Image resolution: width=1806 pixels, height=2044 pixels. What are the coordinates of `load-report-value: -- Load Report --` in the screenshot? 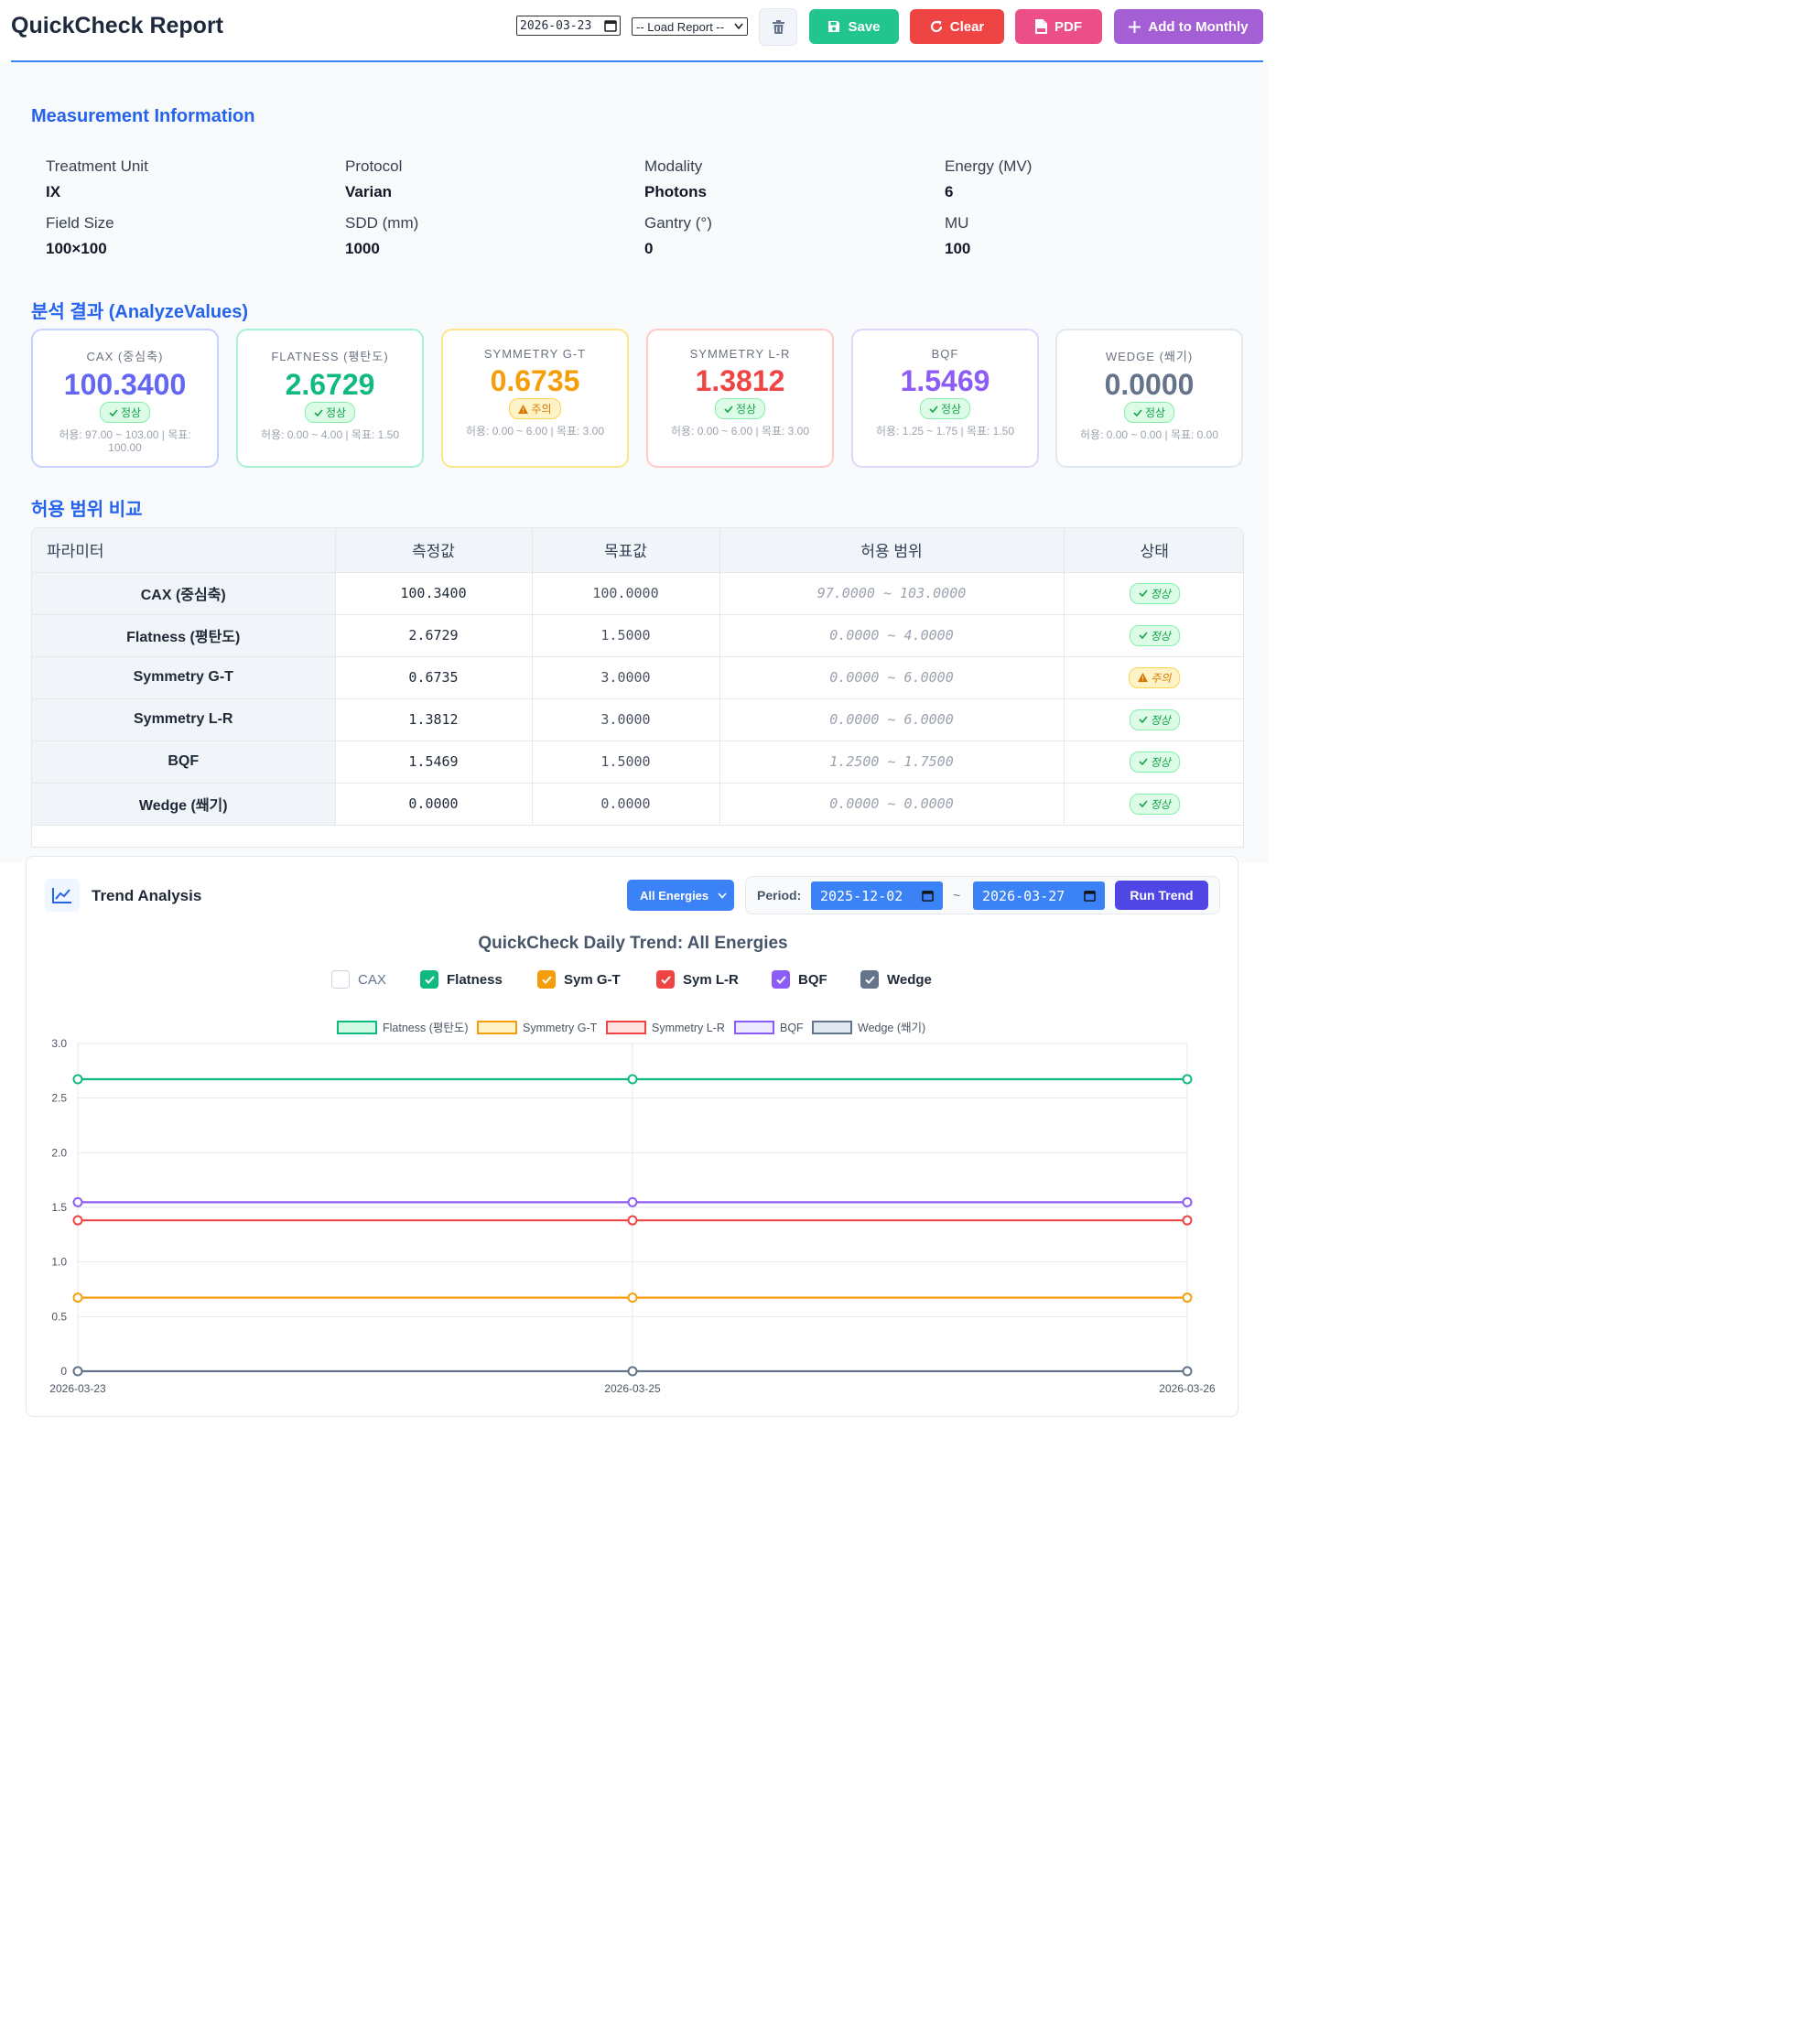 It's located at (681, 26).